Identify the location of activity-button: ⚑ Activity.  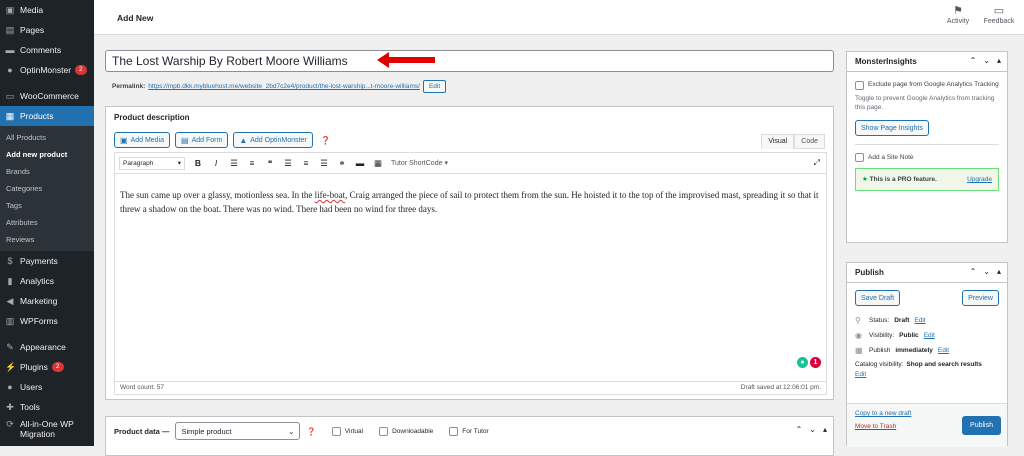
(958, 14).